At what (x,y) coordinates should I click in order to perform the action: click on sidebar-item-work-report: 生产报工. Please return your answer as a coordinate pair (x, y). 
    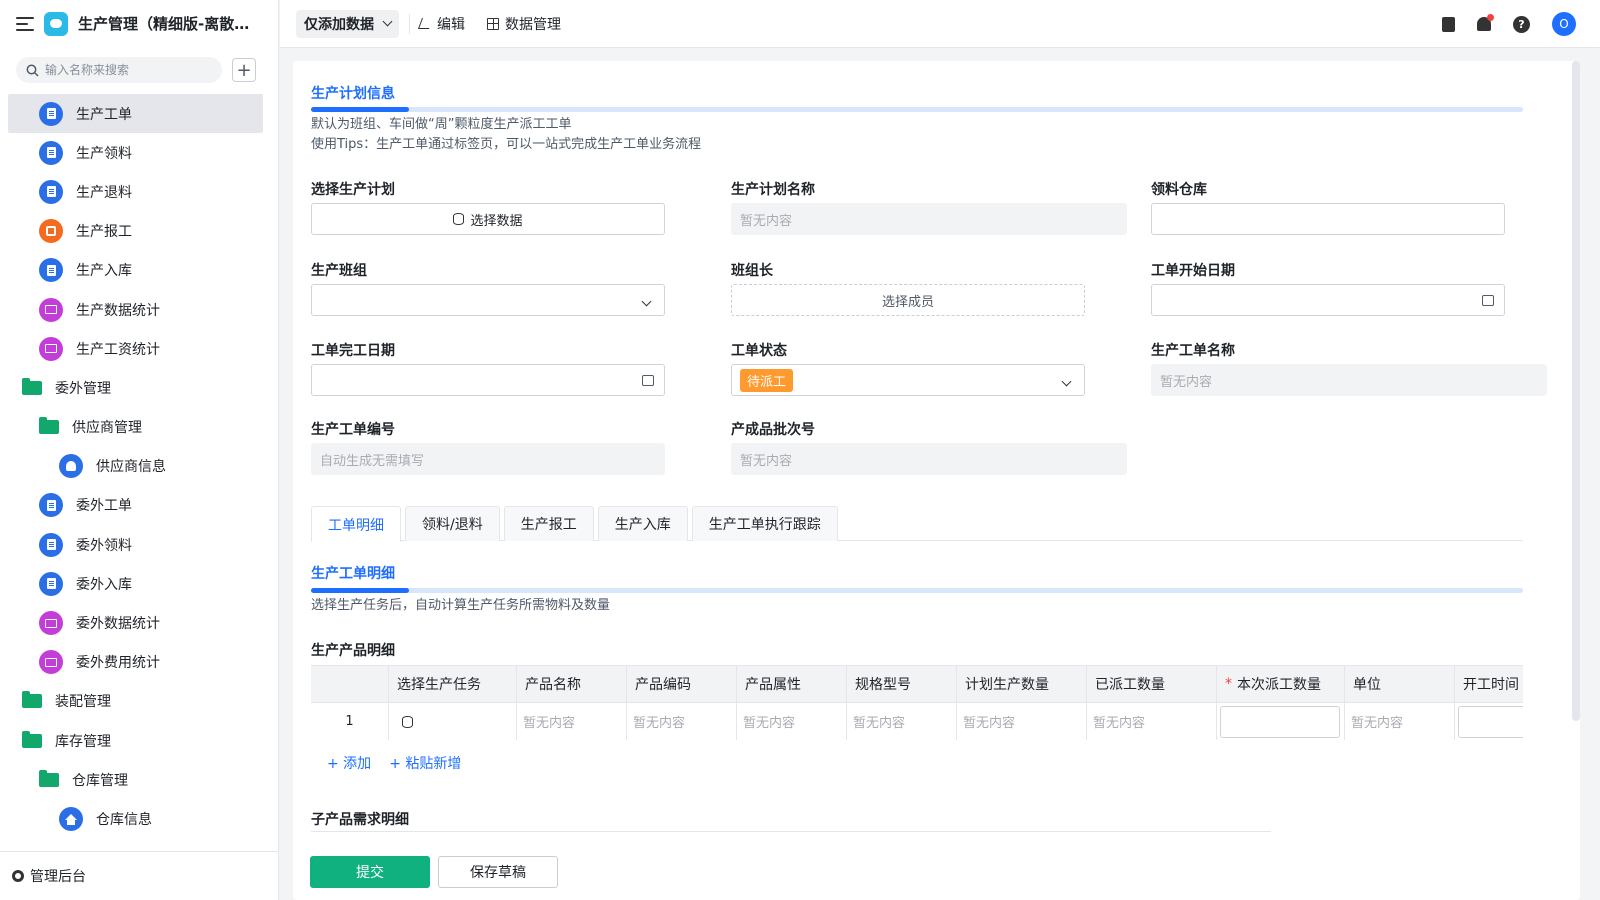
    Looking at the image, I should click on (139, 231).